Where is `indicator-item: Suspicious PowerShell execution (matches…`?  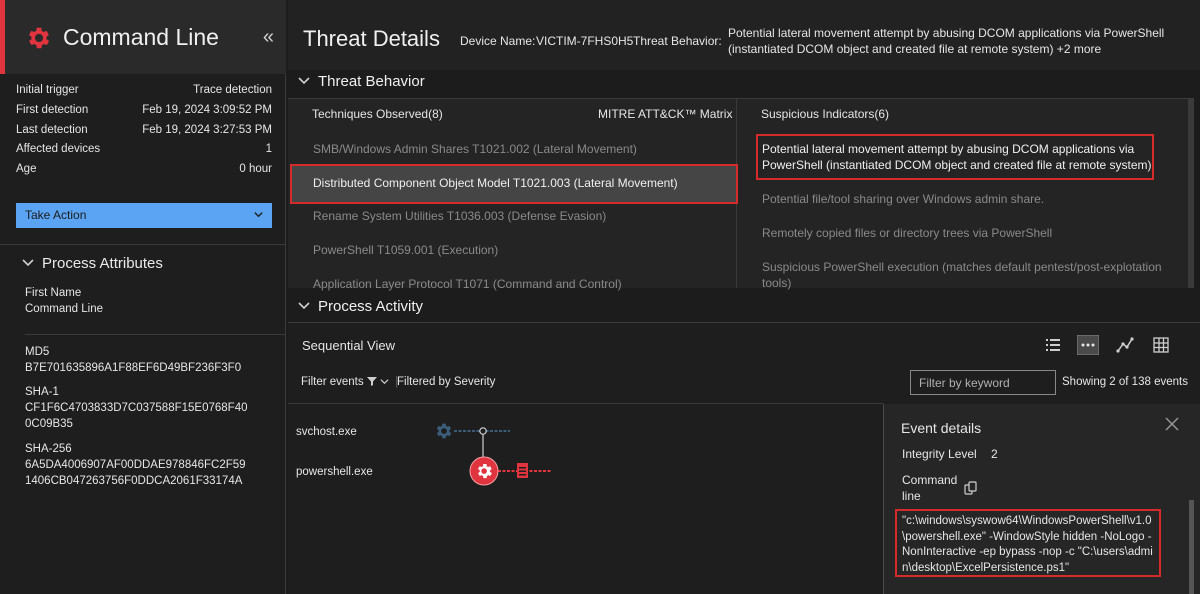
indicator-item: Suspicious PowerShell execution (matches… is located at coordinates (967, 275).